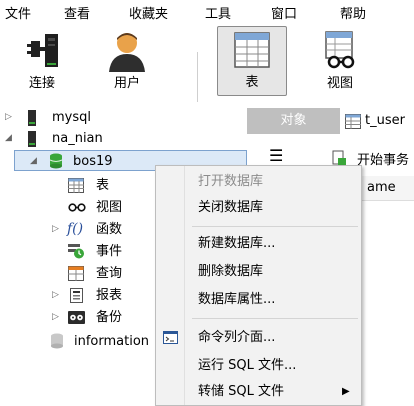 The image size is (414, 406). What do you see at coordinates (42, 50) in the screenshot?
I see `plug-icon` at bounding box center [42, 50].